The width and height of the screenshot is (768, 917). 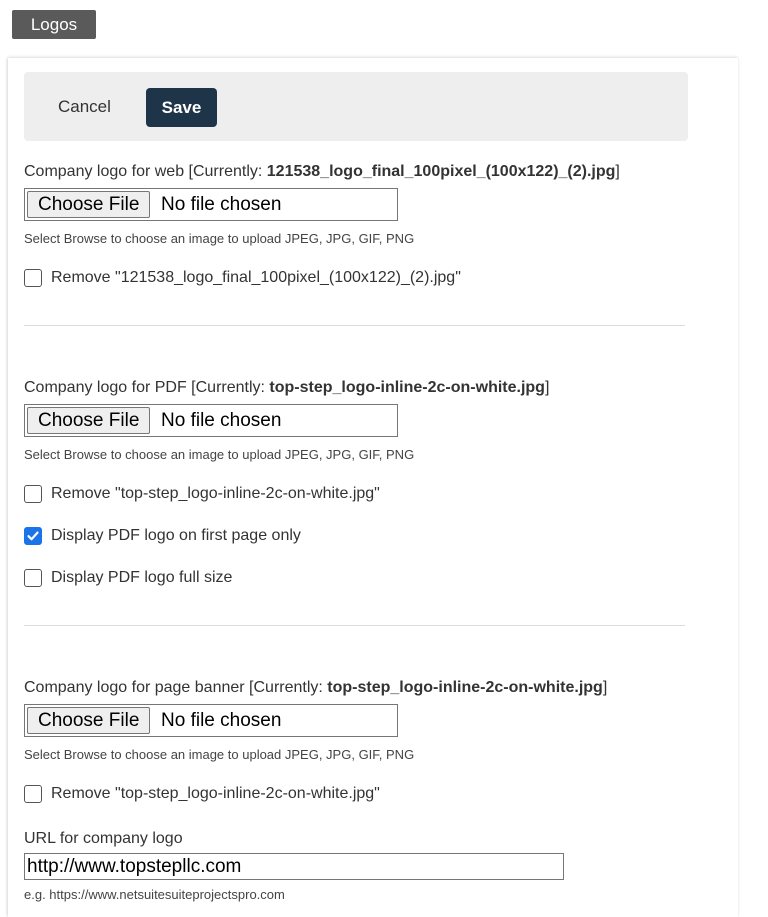 I want to click on web-logo-choose-file-button: Choose File, so click(x=89, y=204).